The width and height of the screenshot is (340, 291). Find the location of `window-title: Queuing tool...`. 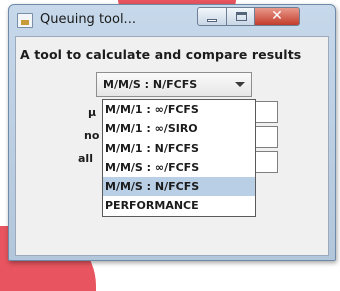

window-title: Queuing tool... is located at coordinates (88, 19).